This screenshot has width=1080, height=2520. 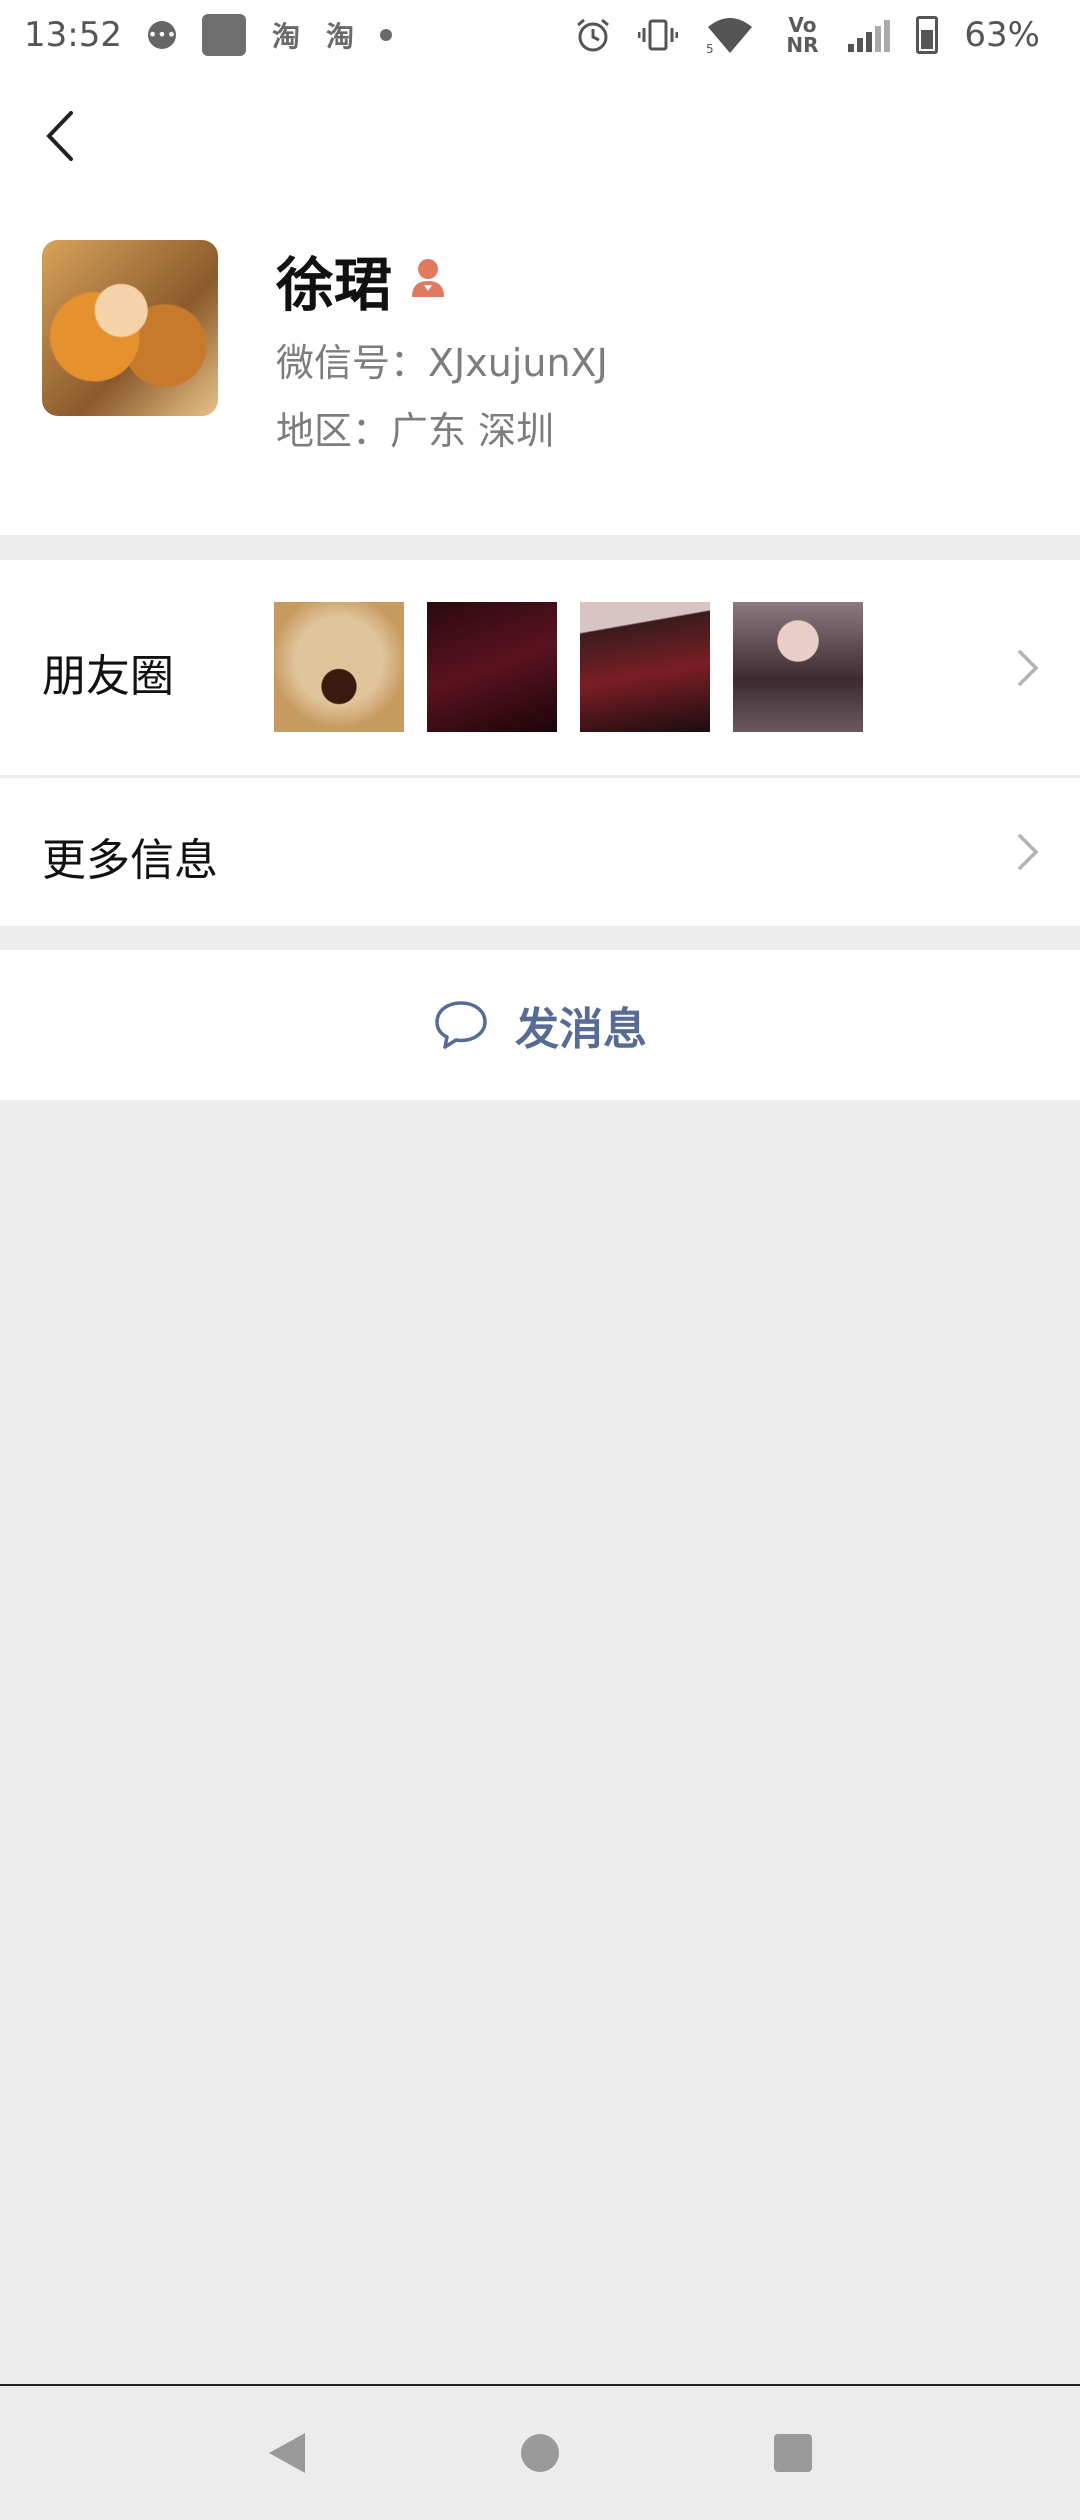 What do you see at coordinates (386, 35) in the screenshot?
I see `dot-icon` at bounding box center [386, 35].